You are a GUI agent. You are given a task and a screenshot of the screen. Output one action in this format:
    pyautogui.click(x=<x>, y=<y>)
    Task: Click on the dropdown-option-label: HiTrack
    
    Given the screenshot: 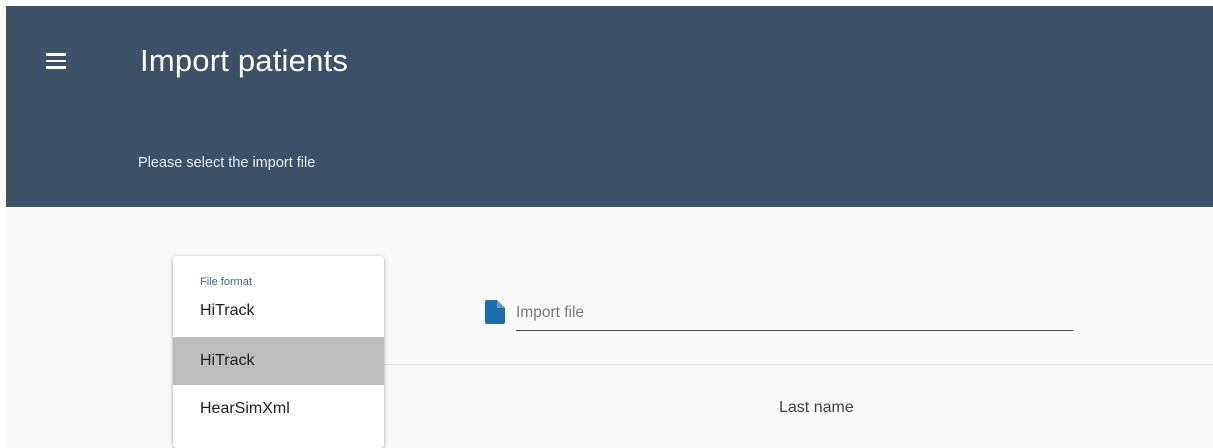 What is the action you would take?
    pyautogui.click(x=227, y=360)
    